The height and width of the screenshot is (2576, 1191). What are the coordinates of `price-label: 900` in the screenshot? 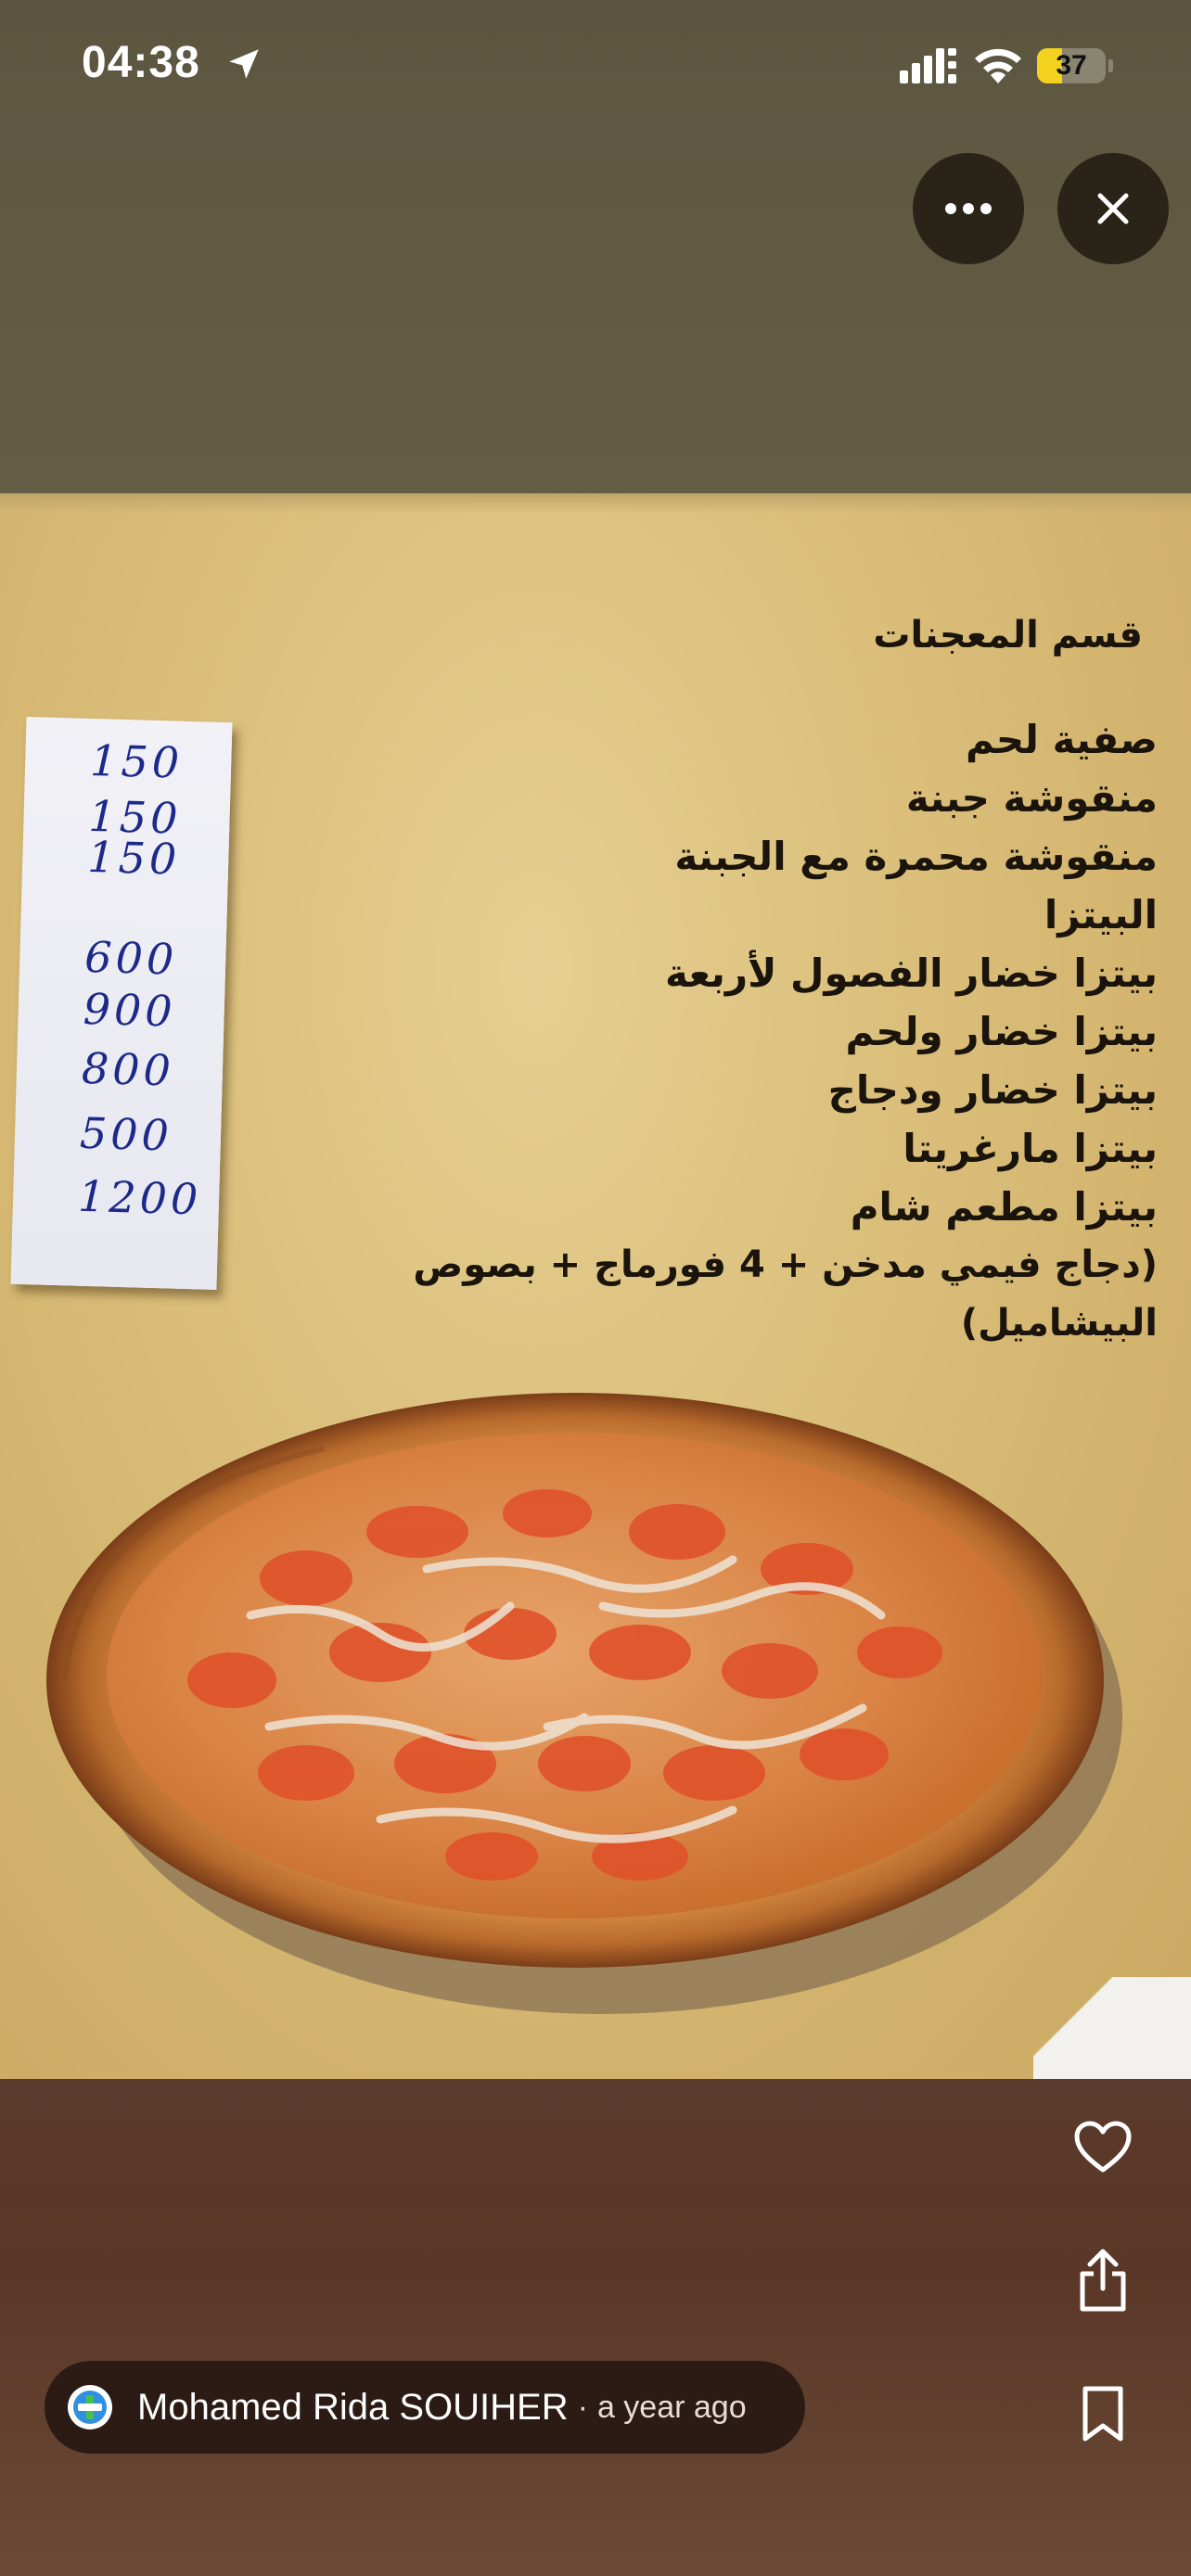 It's located at (130, 1010).